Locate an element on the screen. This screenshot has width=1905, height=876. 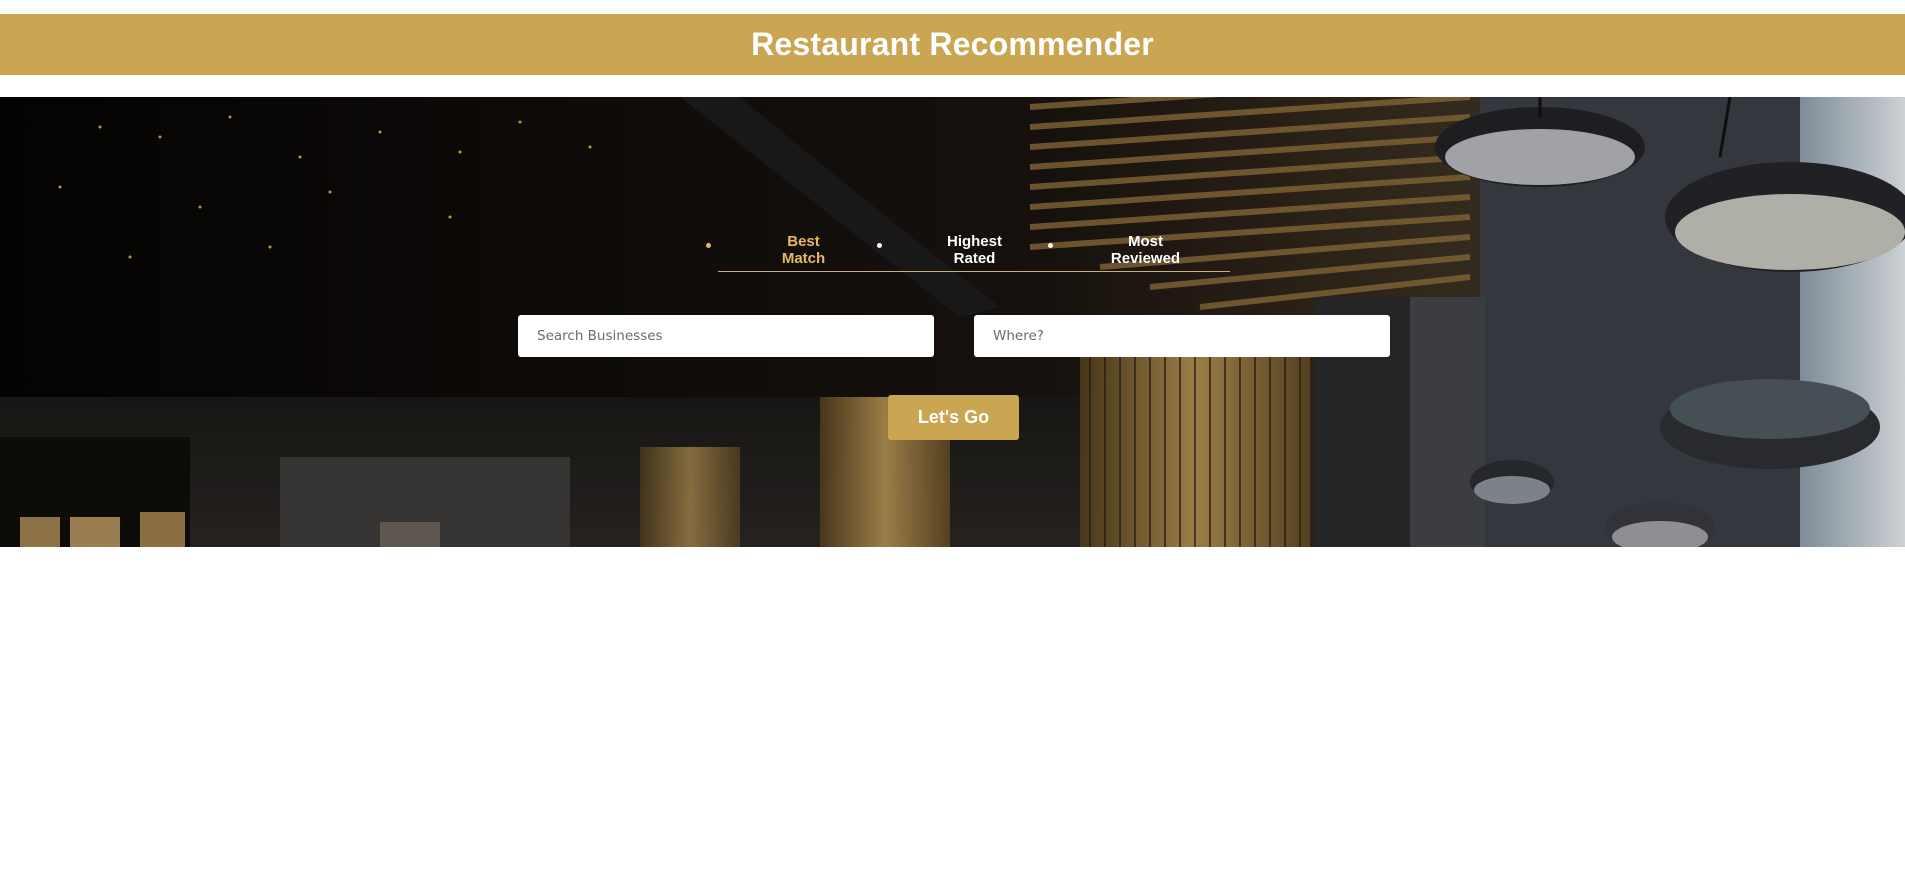
sort-option-best-match: Best Match is located at coordinates (797, 250).